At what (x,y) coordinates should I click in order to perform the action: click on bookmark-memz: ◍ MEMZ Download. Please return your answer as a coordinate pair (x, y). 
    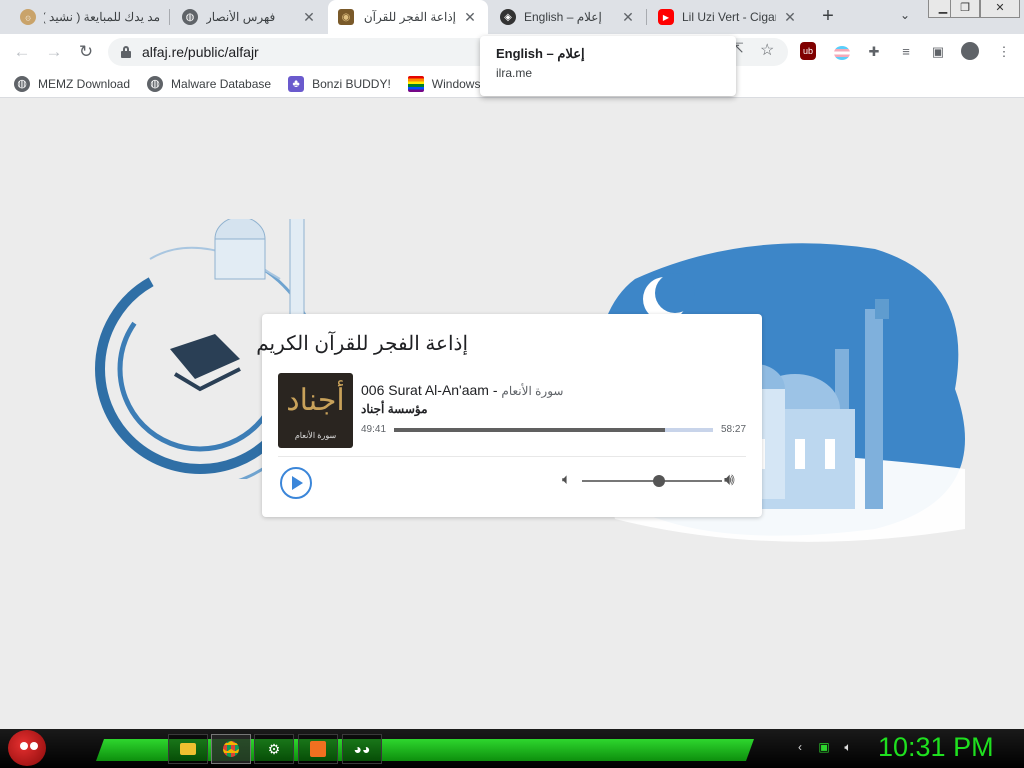
    Looking at the image, I should click on (72, 83).